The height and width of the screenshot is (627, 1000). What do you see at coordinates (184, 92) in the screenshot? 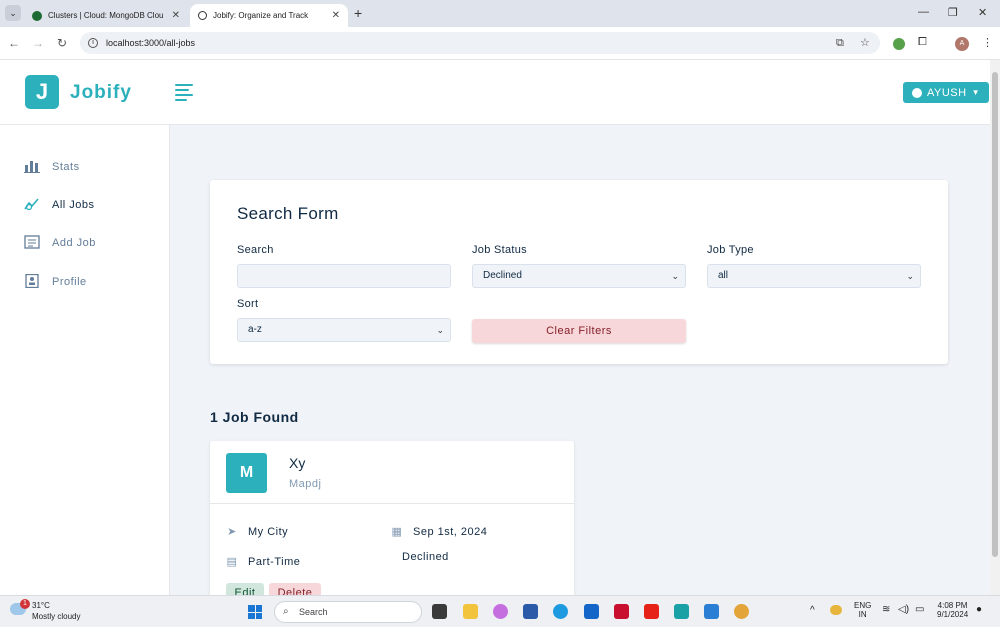
I see `sidebar-toggle-icon` at bounding box center [184, 92].